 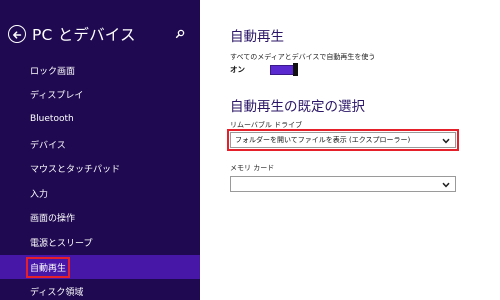 I want to click on removable-drive-dropdown: フォルダーを開いてファイルを表示 (エクスプローラー), so click(x=343, y=140).